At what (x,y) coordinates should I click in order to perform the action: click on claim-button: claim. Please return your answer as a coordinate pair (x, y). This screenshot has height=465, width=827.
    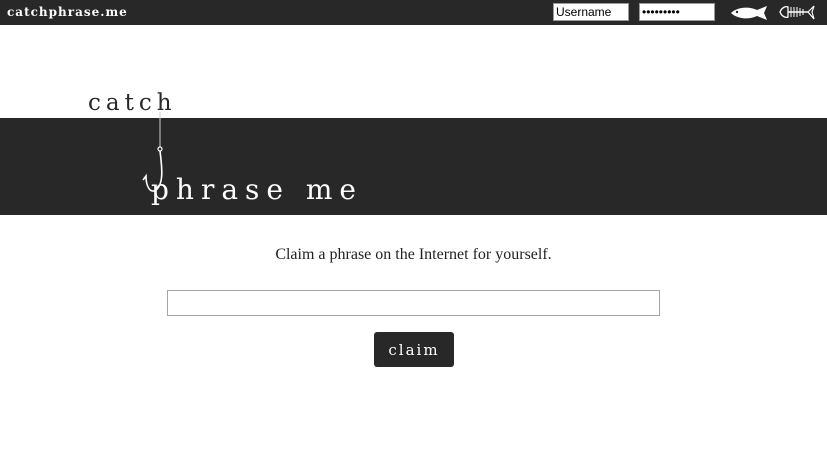
    Looking at the image, I should click on (414, 349).